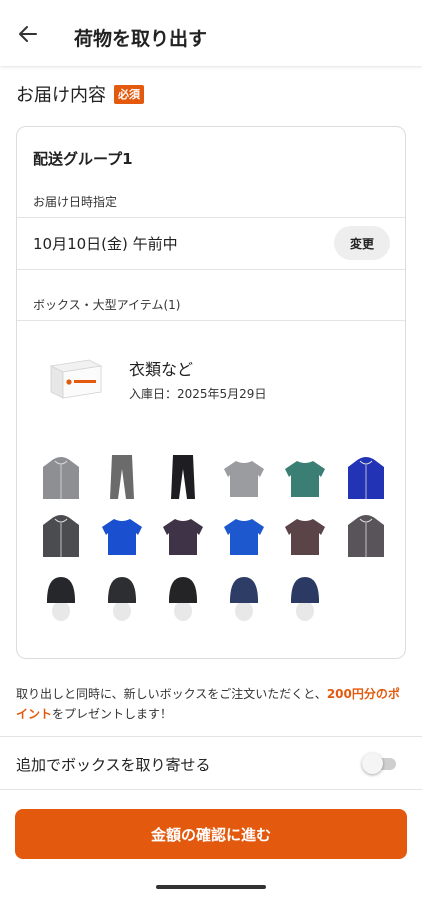 The width and height of the screenshot is (422, 900). Describe the element at coordinates (171, 694) in the screenshot. I see `promo-text-before: 取り出しと同時に、新しいボックスをご注文いただくと、` at that location.